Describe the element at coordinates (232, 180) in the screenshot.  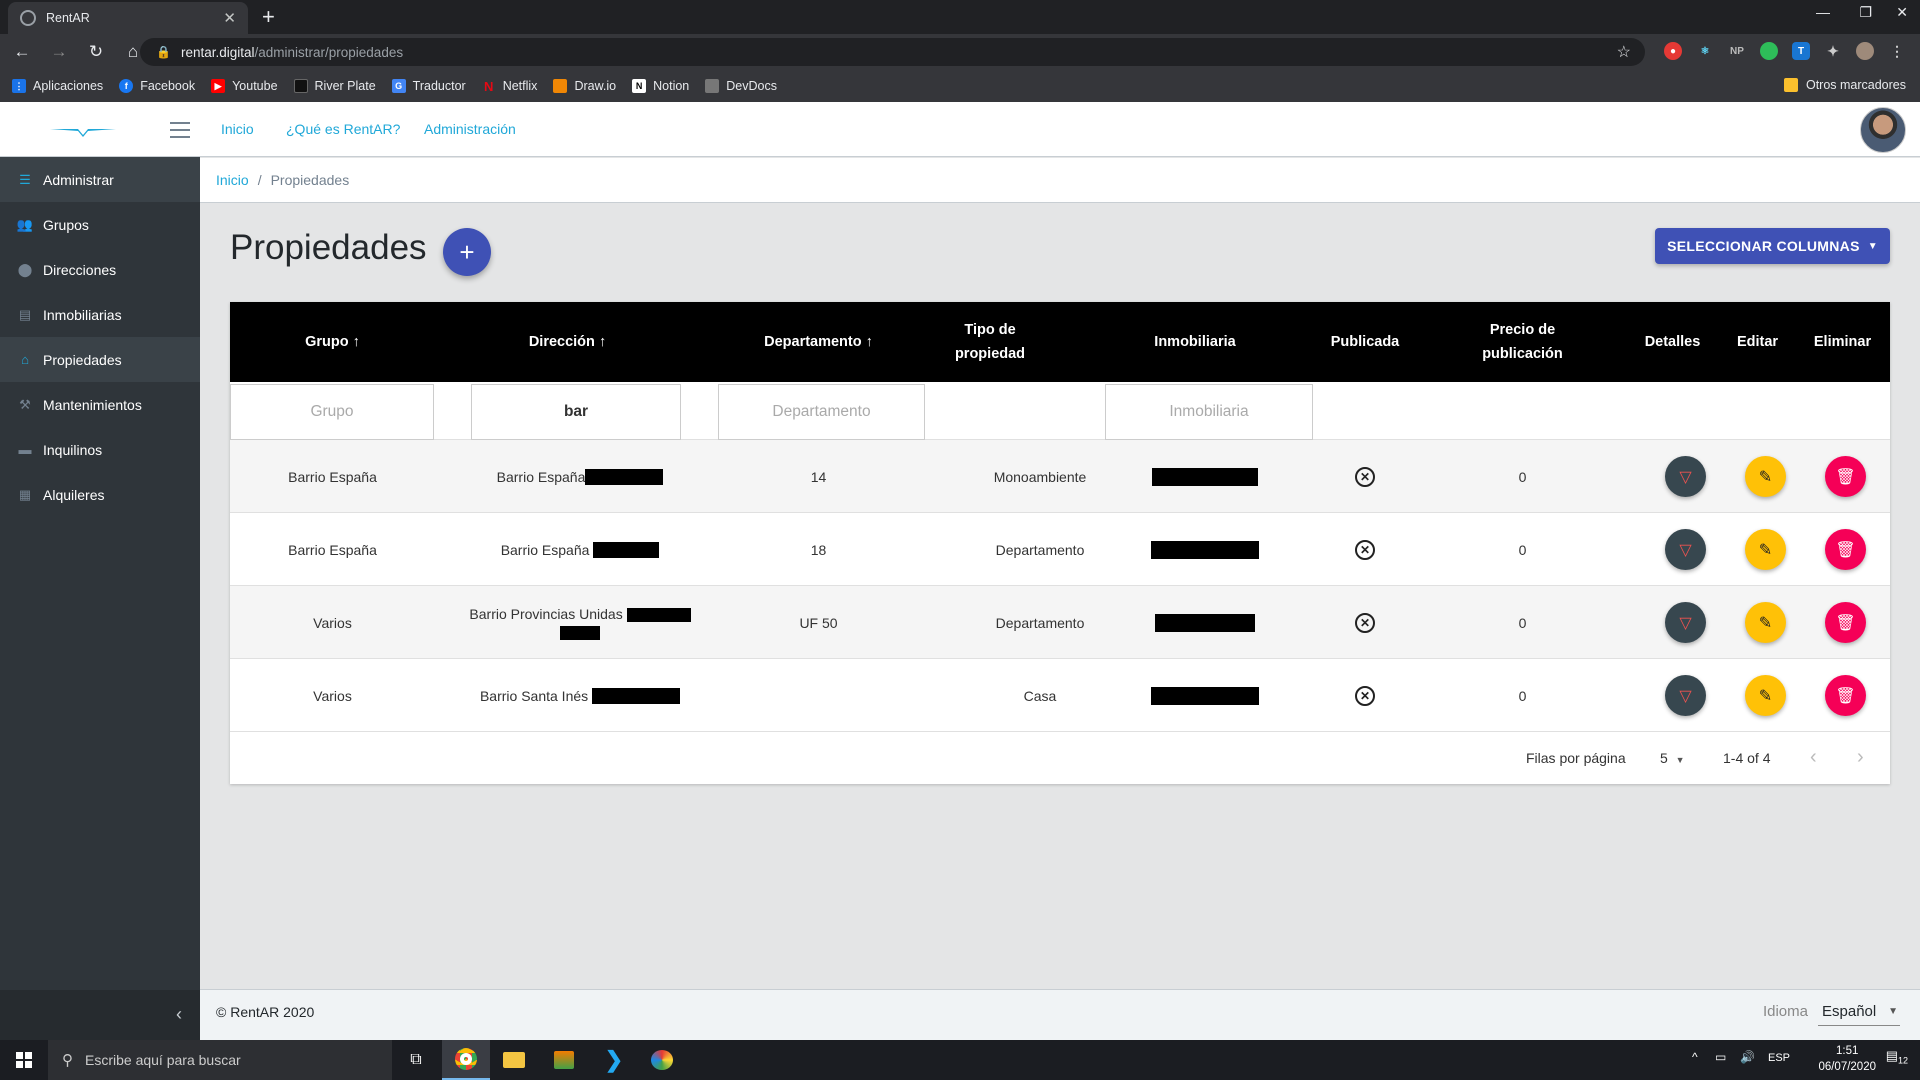
I see `breadcrumb-inicio: Inicio` at that location.